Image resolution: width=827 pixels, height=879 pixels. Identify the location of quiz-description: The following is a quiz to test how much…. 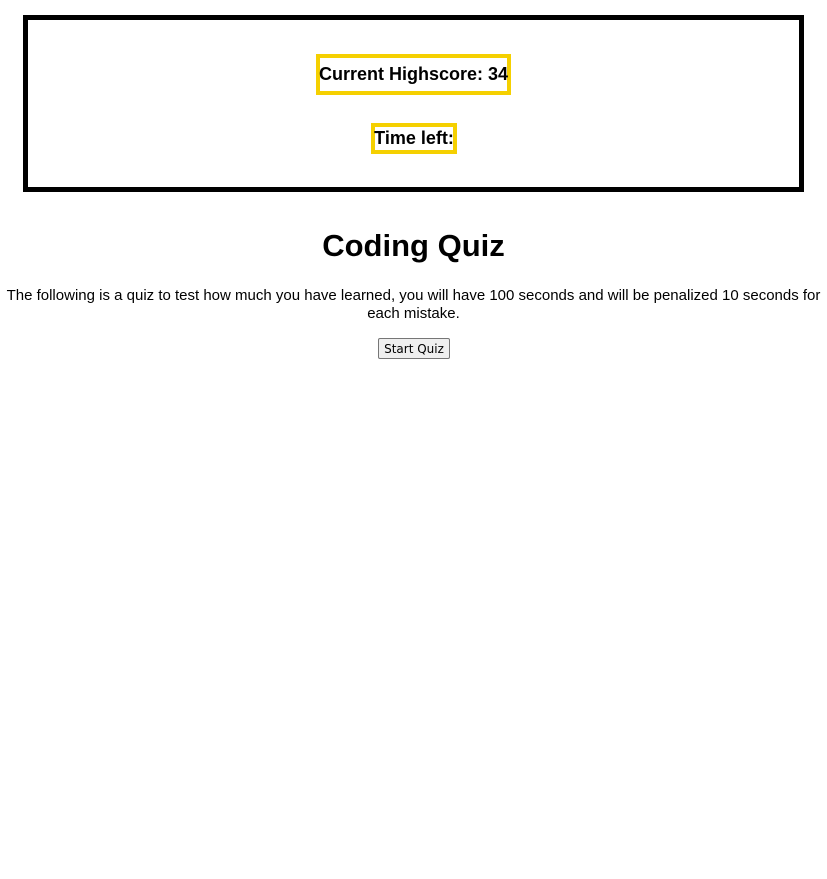
(413, 304).